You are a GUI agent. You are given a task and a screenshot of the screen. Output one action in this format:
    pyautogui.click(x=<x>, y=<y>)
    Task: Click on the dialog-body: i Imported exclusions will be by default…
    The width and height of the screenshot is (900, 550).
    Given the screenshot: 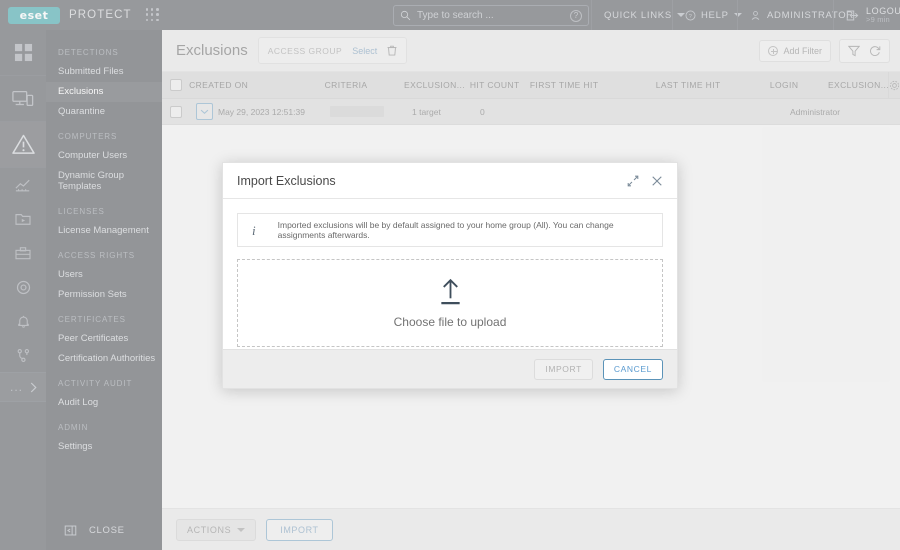 What is the action you would take?
    pyautogui.click(x=450, y=274)
    